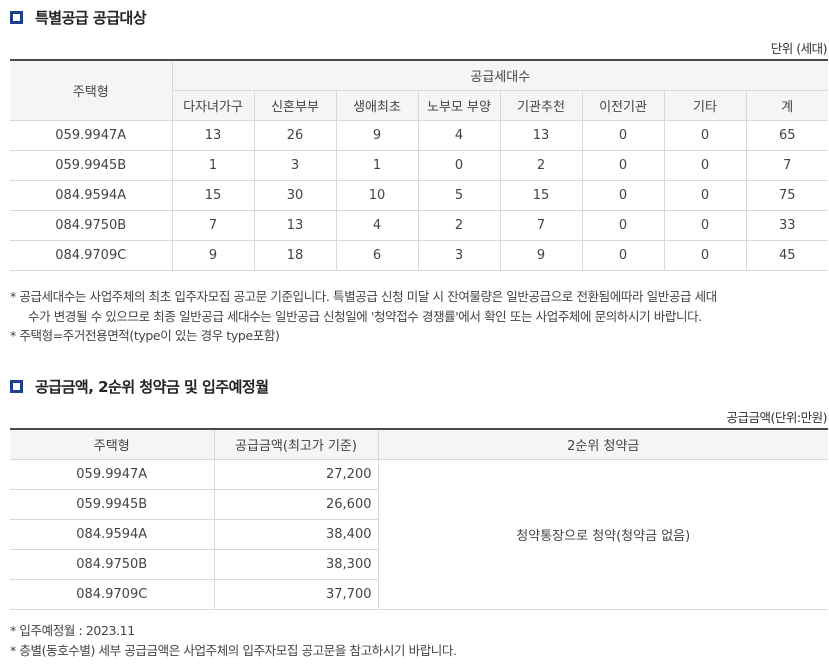 Image resolution: width=829 pixels, height=668 pixels. Describe the element at coordinates (72, 630) in the screenshot. I see `note-line: * 입주예정월 : 2023.11` at that location.